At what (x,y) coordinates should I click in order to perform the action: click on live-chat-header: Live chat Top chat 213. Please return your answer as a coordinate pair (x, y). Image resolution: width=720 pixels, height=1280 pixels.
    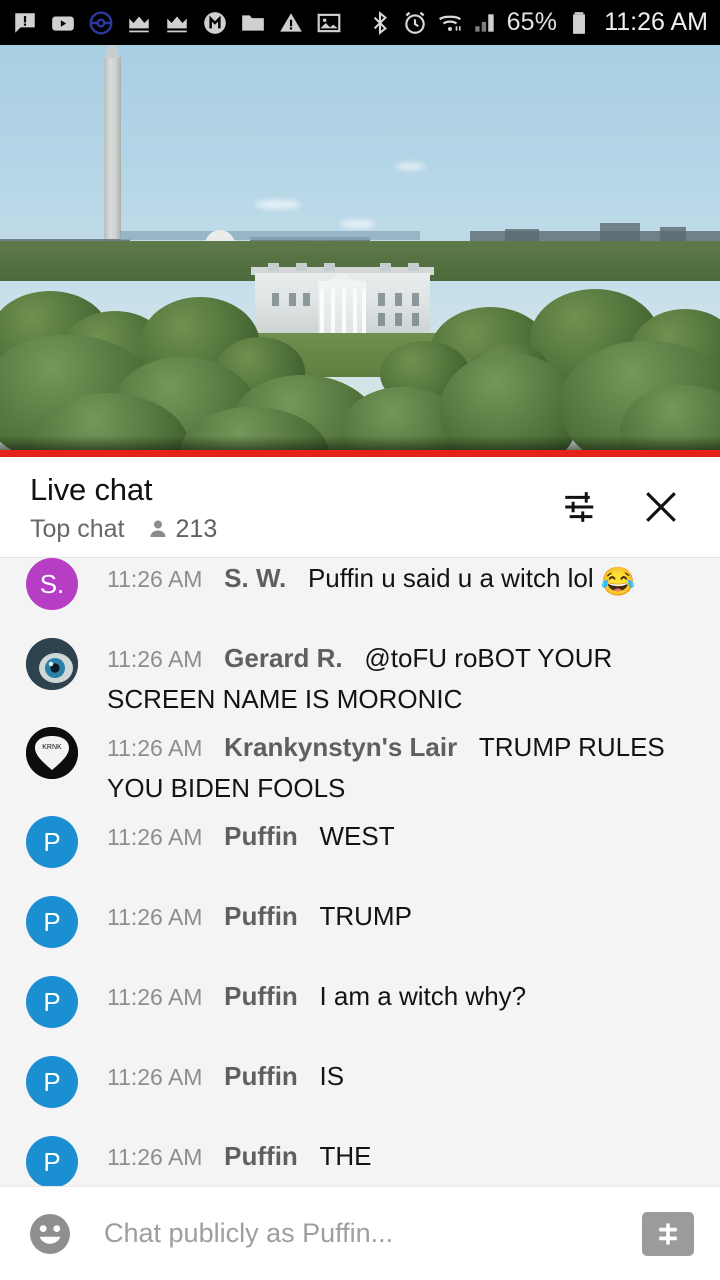
    Looking at the image, I should click on (360, 507).